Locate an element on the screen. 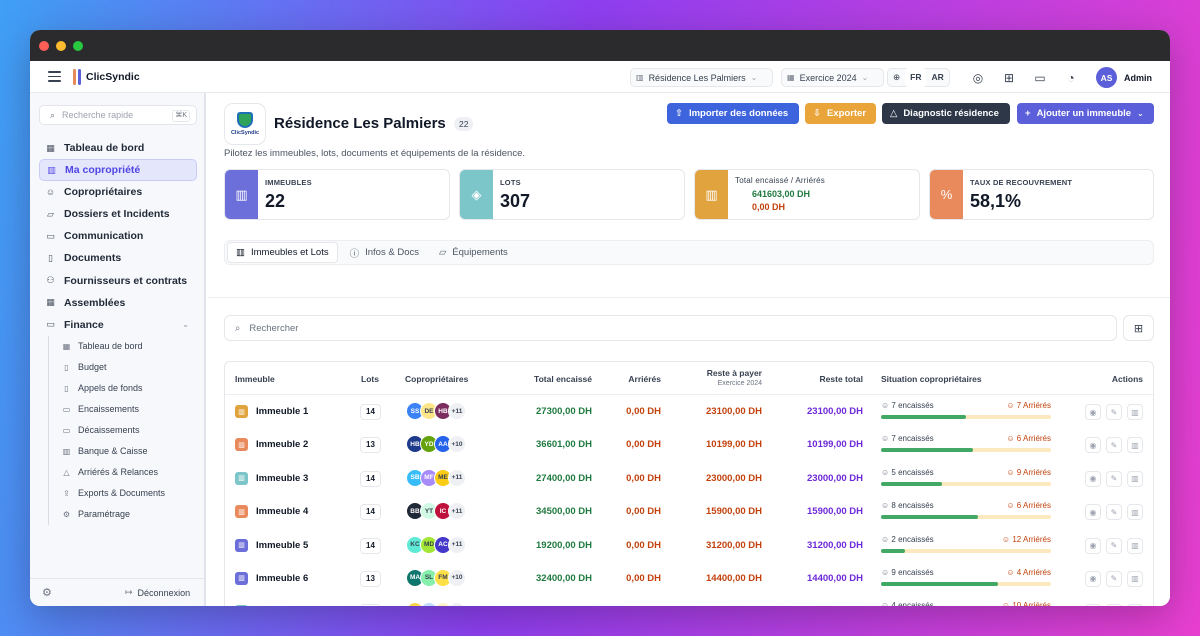 This screenshot has width=1200, height=636. export-button: ⇩ Exporter is located at coordinates (840, 113).